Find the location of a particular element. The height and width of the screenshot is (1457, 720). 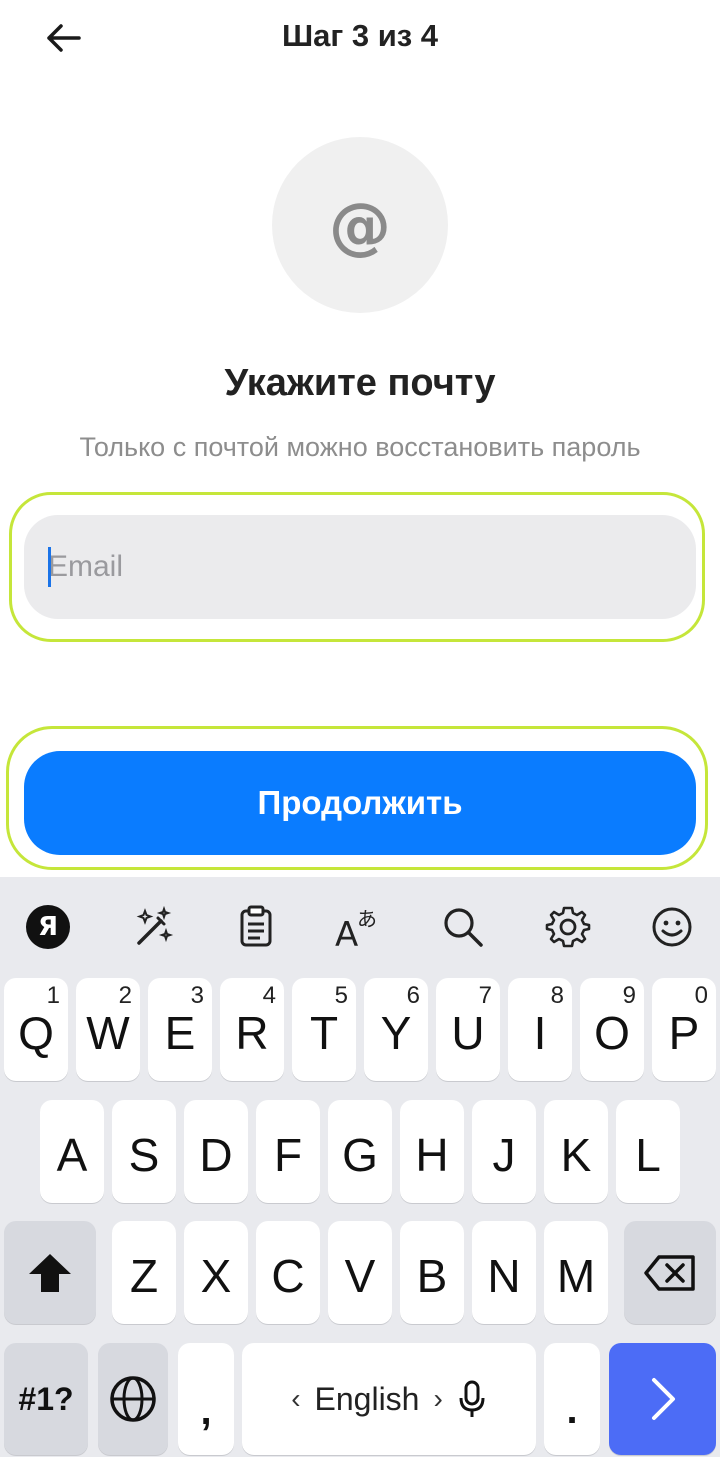

comma-key: , is located at coordinates (206, 1399).